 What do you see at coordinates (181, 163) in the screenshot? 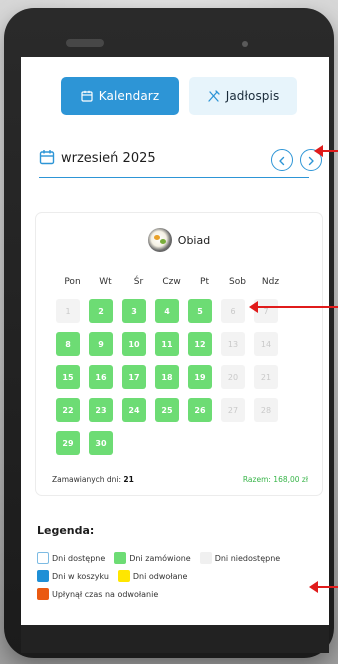
I see `month-header: wrzesień 2025` at bounding box center [181, 163].